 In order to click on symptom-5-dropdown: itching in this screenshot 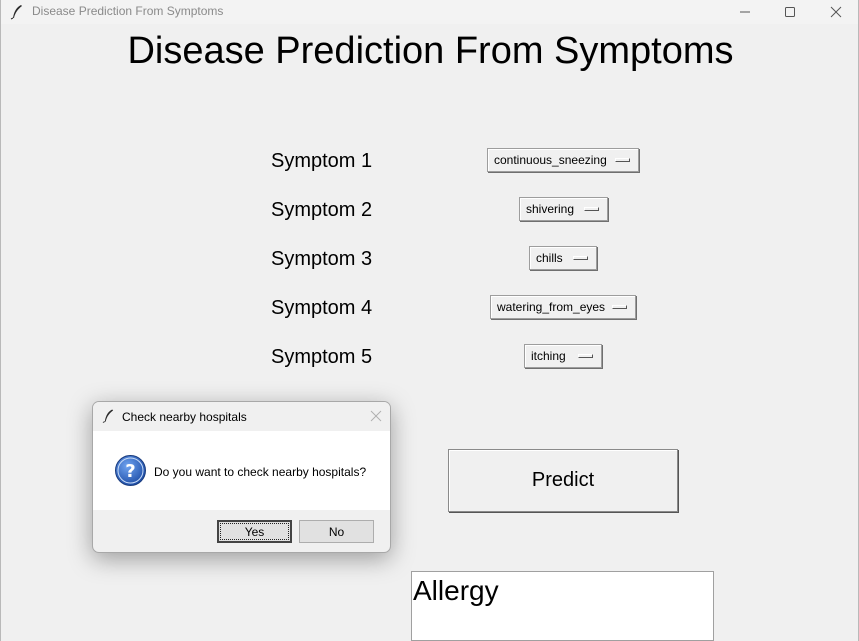, I will do `click(563, 356)`.